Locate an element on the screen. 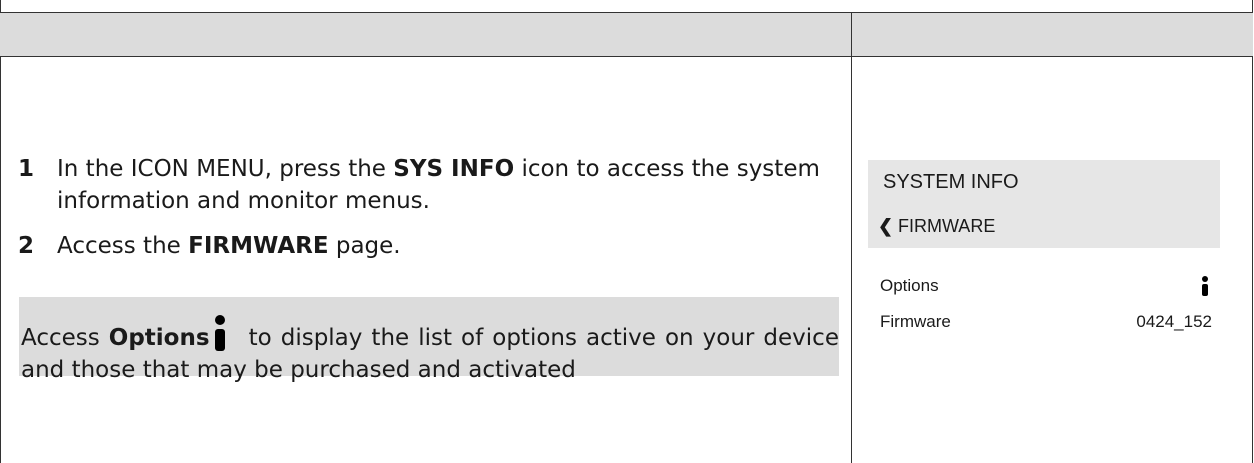 The height and width of the screenshot is (463, 1254). back-label: FIRMWARE is located at coordinates (947, 226).